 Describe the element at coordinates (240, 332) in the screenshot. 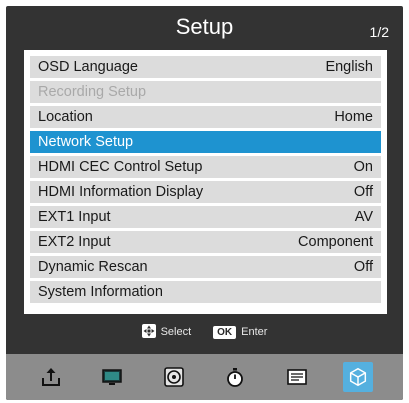

I see `enter-hint: OK Enter` at that location.